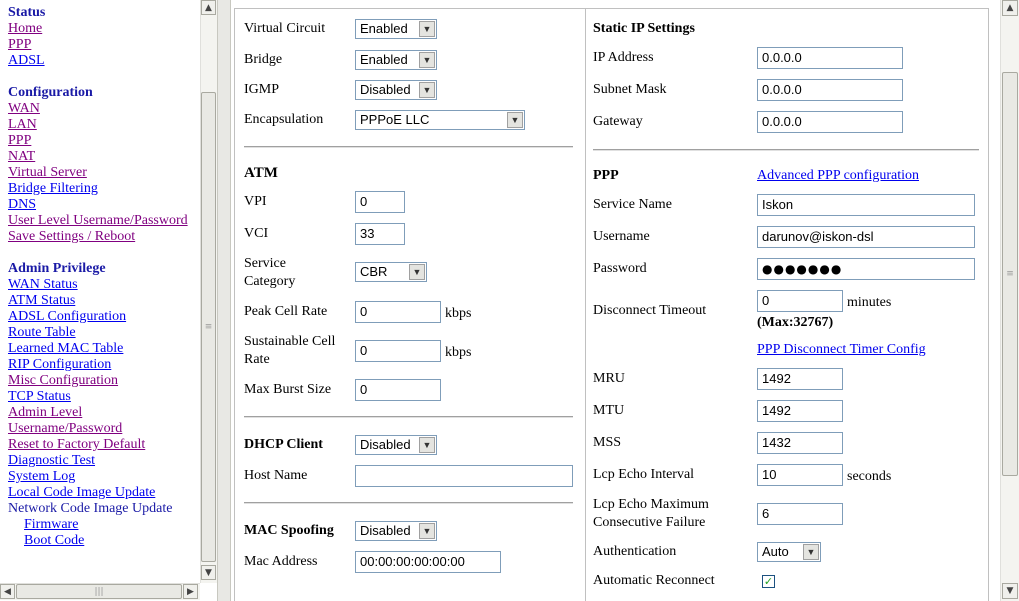 This screenshot has height=601, width=1019. Describe the element at coordinates (644, 28) in the screenshot. I see `static-ip-heading: Static IP Settings` at that location.